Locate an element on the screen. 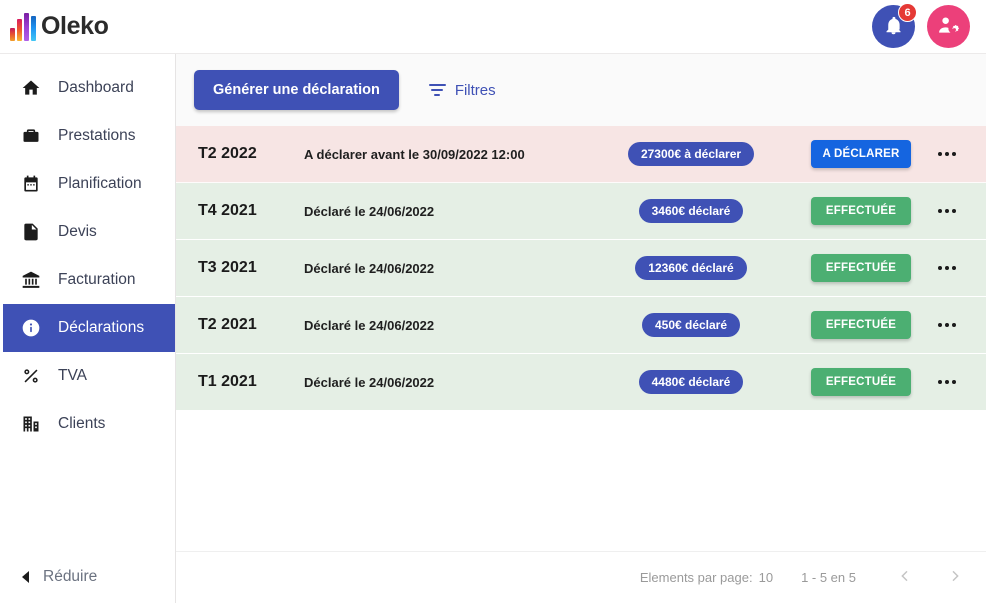 The height and width of the screenshot is (603, 986). row-period: T2 2021 is located at coordinates (227, 324).